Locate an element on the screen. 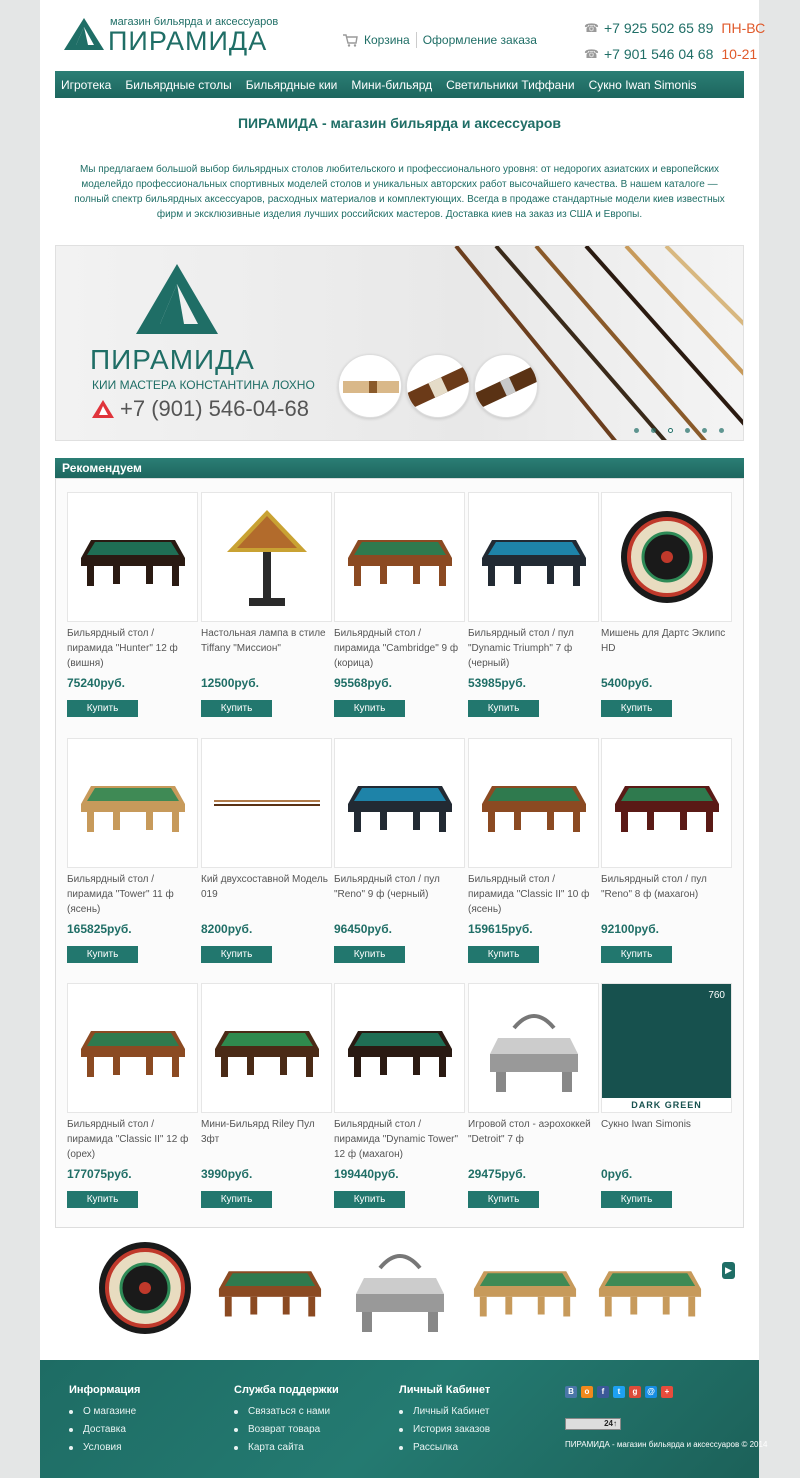  twitter-icon: t is located at coordinates (619, 1392).